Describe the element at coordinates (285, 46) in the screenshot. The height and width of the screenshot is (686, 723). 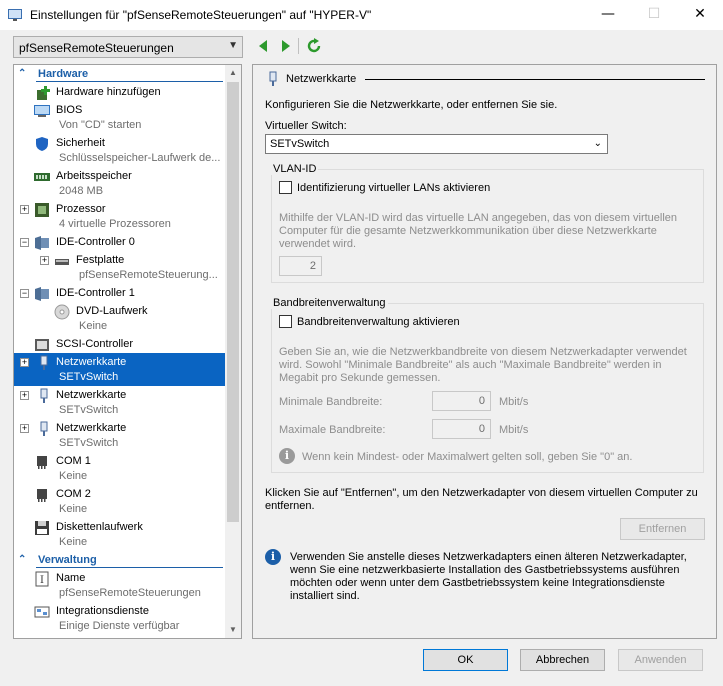
I see `next-arrow-icon` at that location.